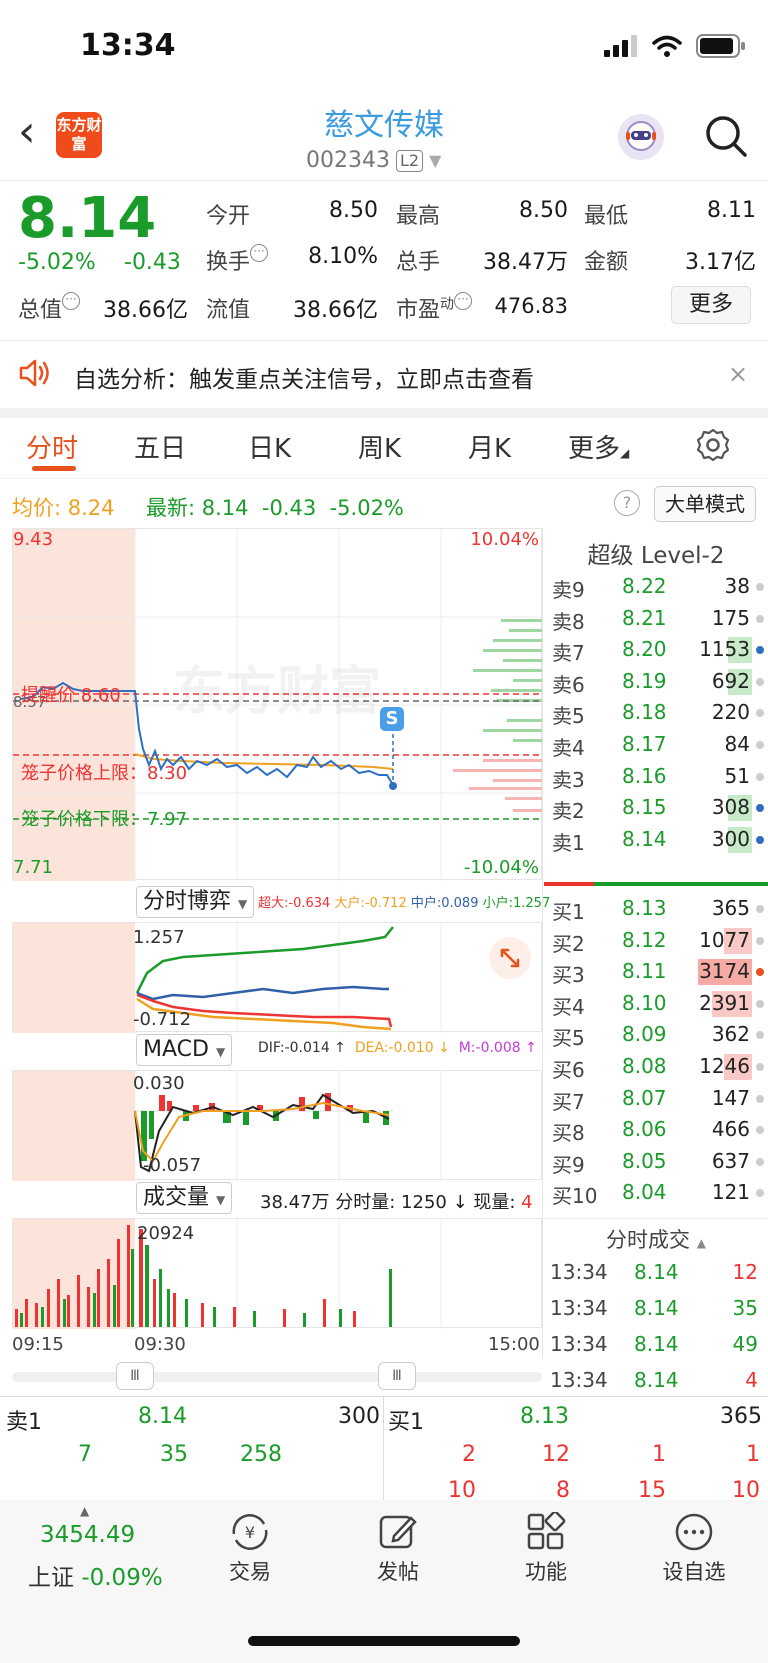  What do you see at coordinates (641, 137) in the screenshot?
I see `assistant-robot-icon` at bounding box center [641, 137].